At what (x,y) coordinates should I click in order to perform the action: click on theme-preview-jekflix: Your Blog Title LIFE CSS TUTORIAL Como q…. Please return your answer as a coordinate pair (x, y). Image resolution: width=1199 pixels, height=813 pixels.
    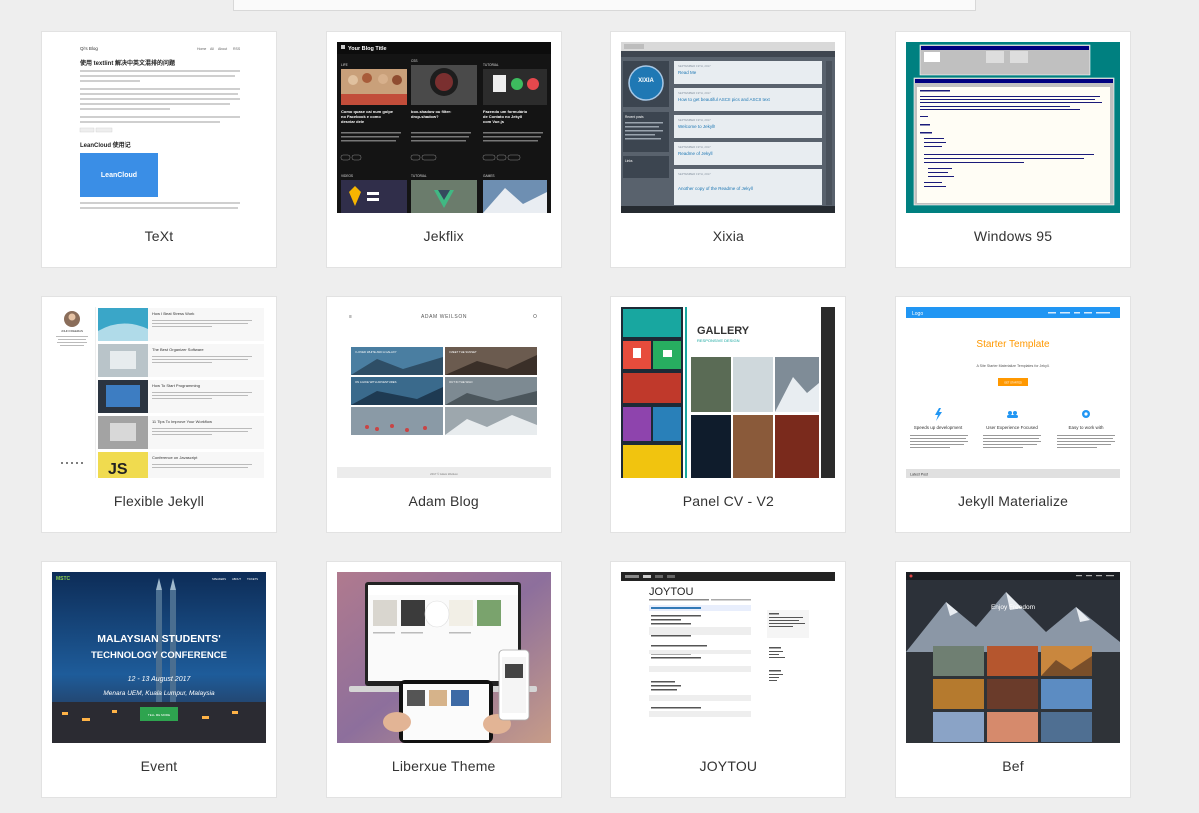
    Looking at the image, I should click on (443, 127).